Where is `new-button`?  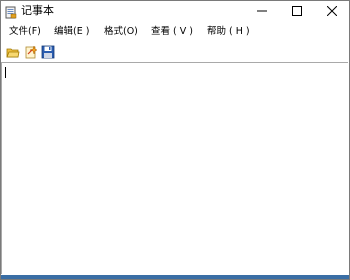
new-button is located at coordinates (31, 51).